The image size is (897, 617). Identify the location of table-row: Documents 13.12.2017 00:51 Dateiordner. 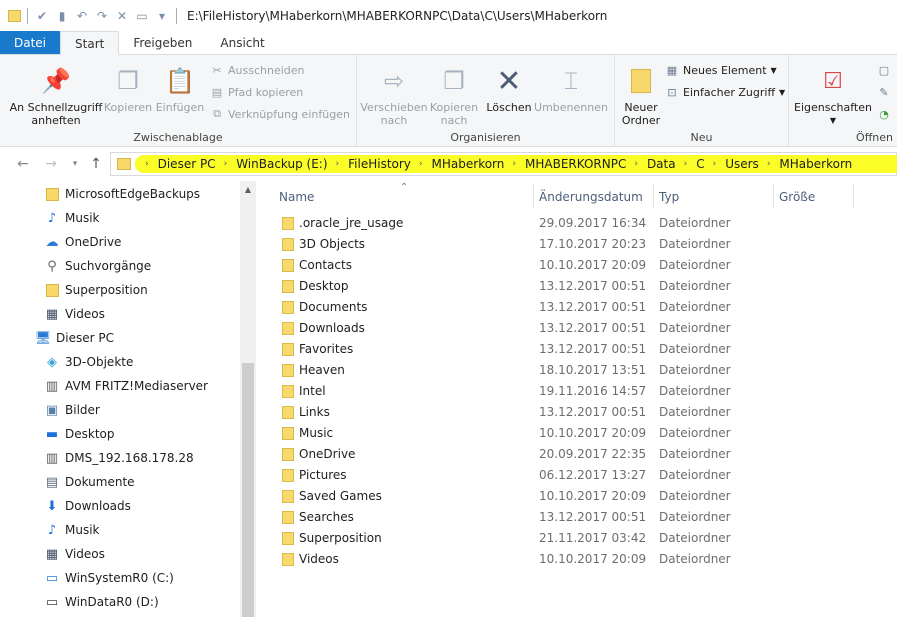
(580, 307).